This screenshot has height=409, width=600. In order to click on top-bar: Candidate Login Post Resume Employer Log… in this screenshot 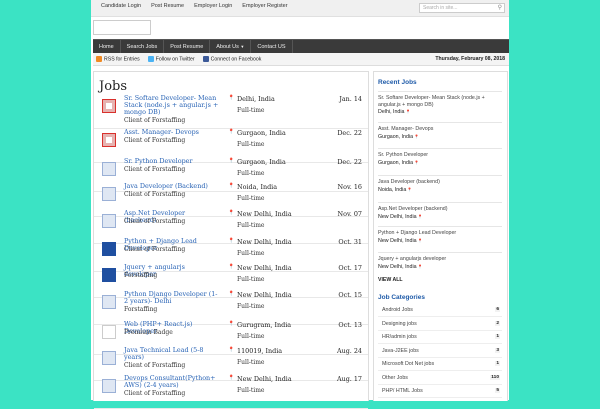, I will do `click(300, 8)`.